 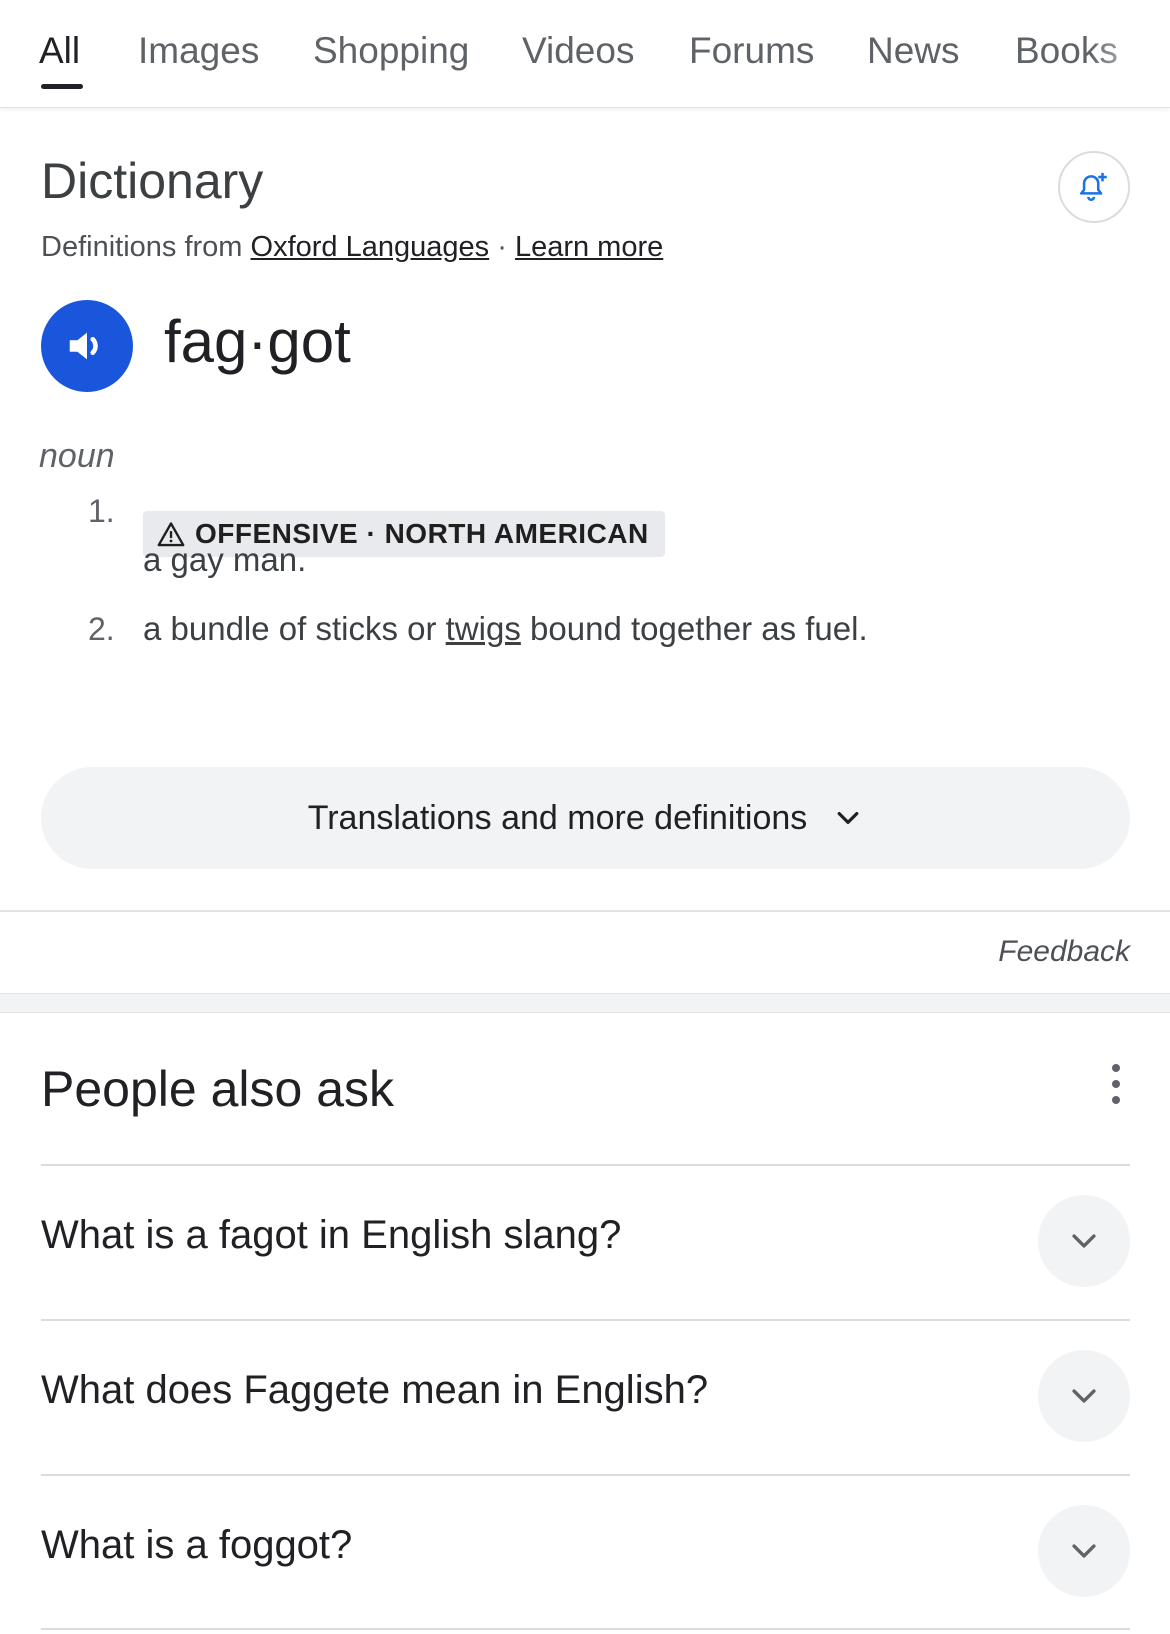 What do you see at coordinates (101, 629) in the screenshot?
I see `definition-number-2: 2.` at bounding box center [101, 629].